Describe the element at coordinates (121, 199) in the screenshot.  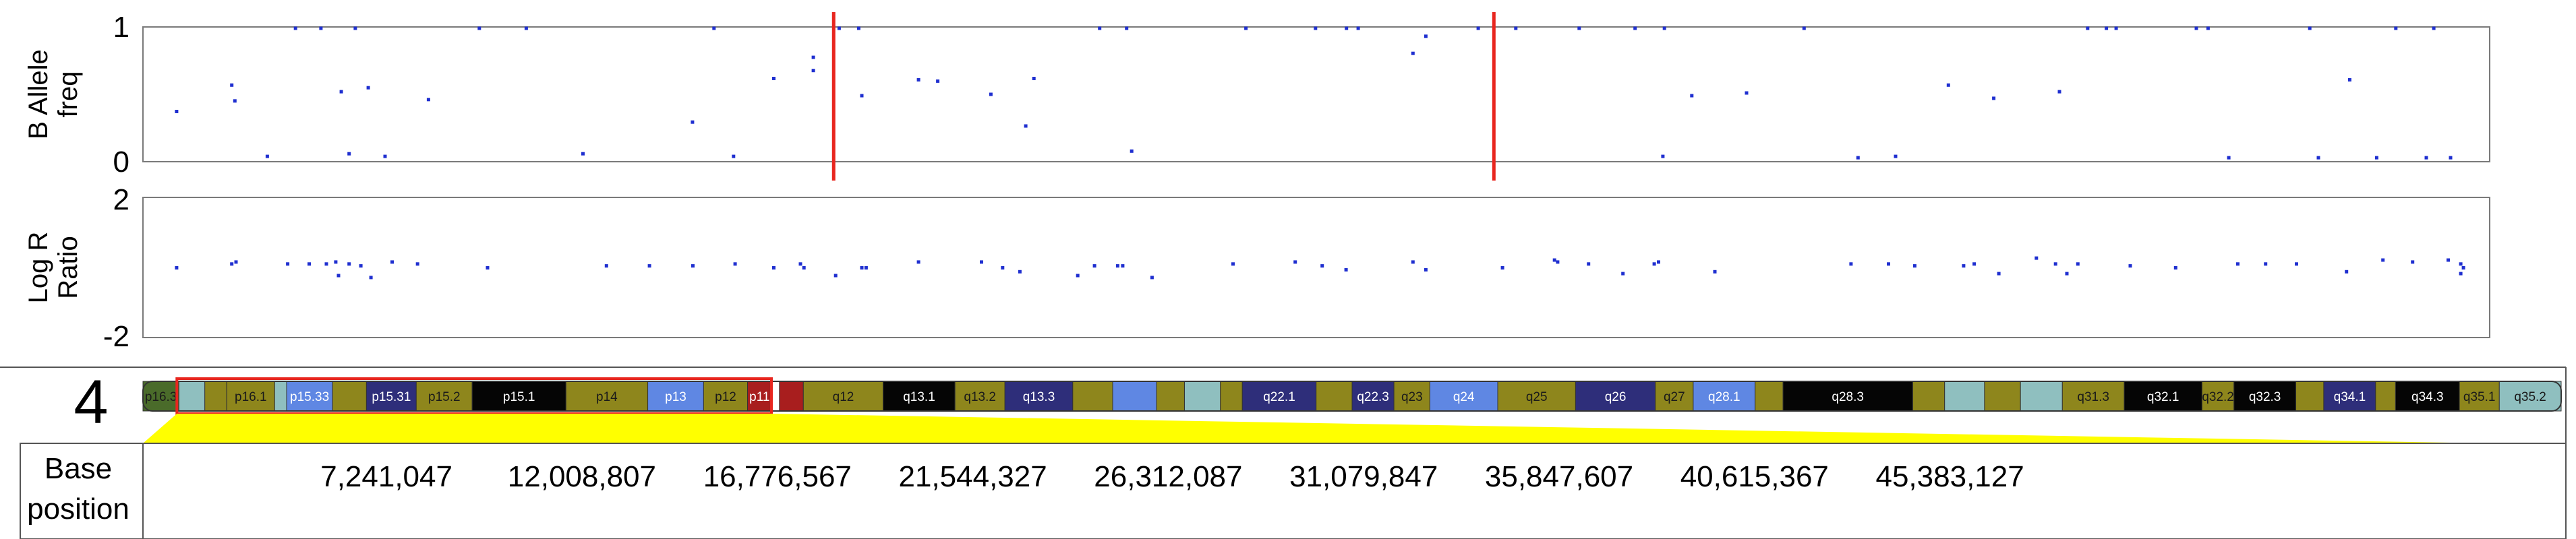
I see `lrr-ytick-top: 2` at that location.